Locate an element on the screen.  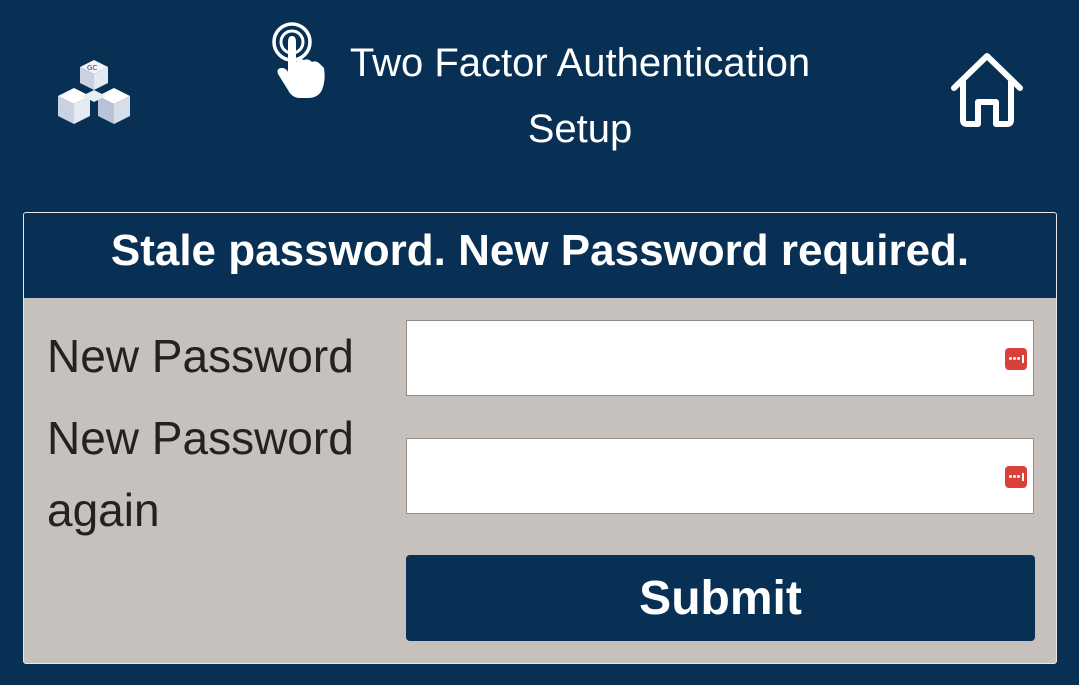
new-password-again-input is located at coordinates (720, 476).